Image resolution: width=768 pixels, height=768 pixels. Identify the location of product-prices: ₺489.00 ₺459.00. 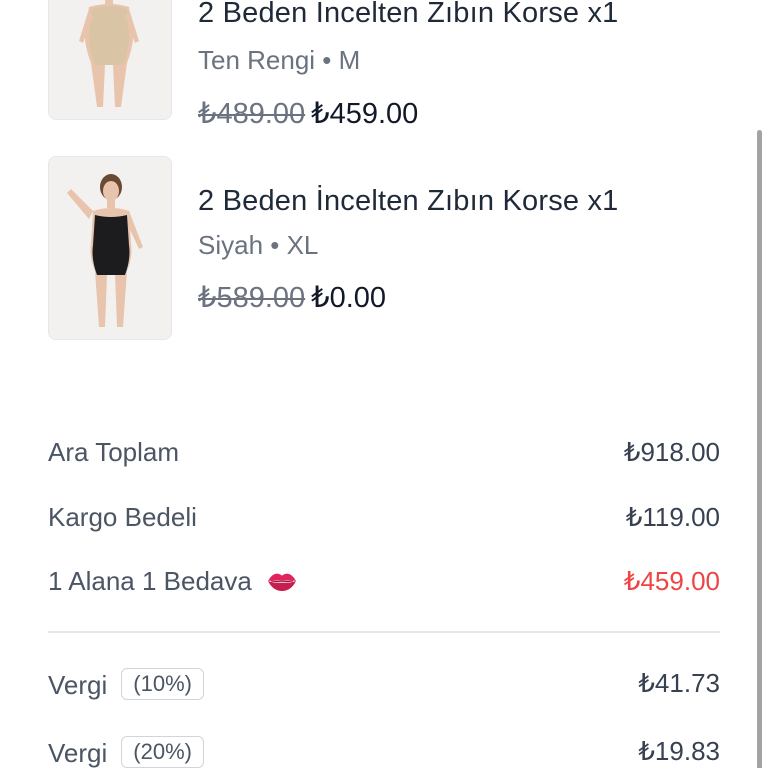
(308, 113).